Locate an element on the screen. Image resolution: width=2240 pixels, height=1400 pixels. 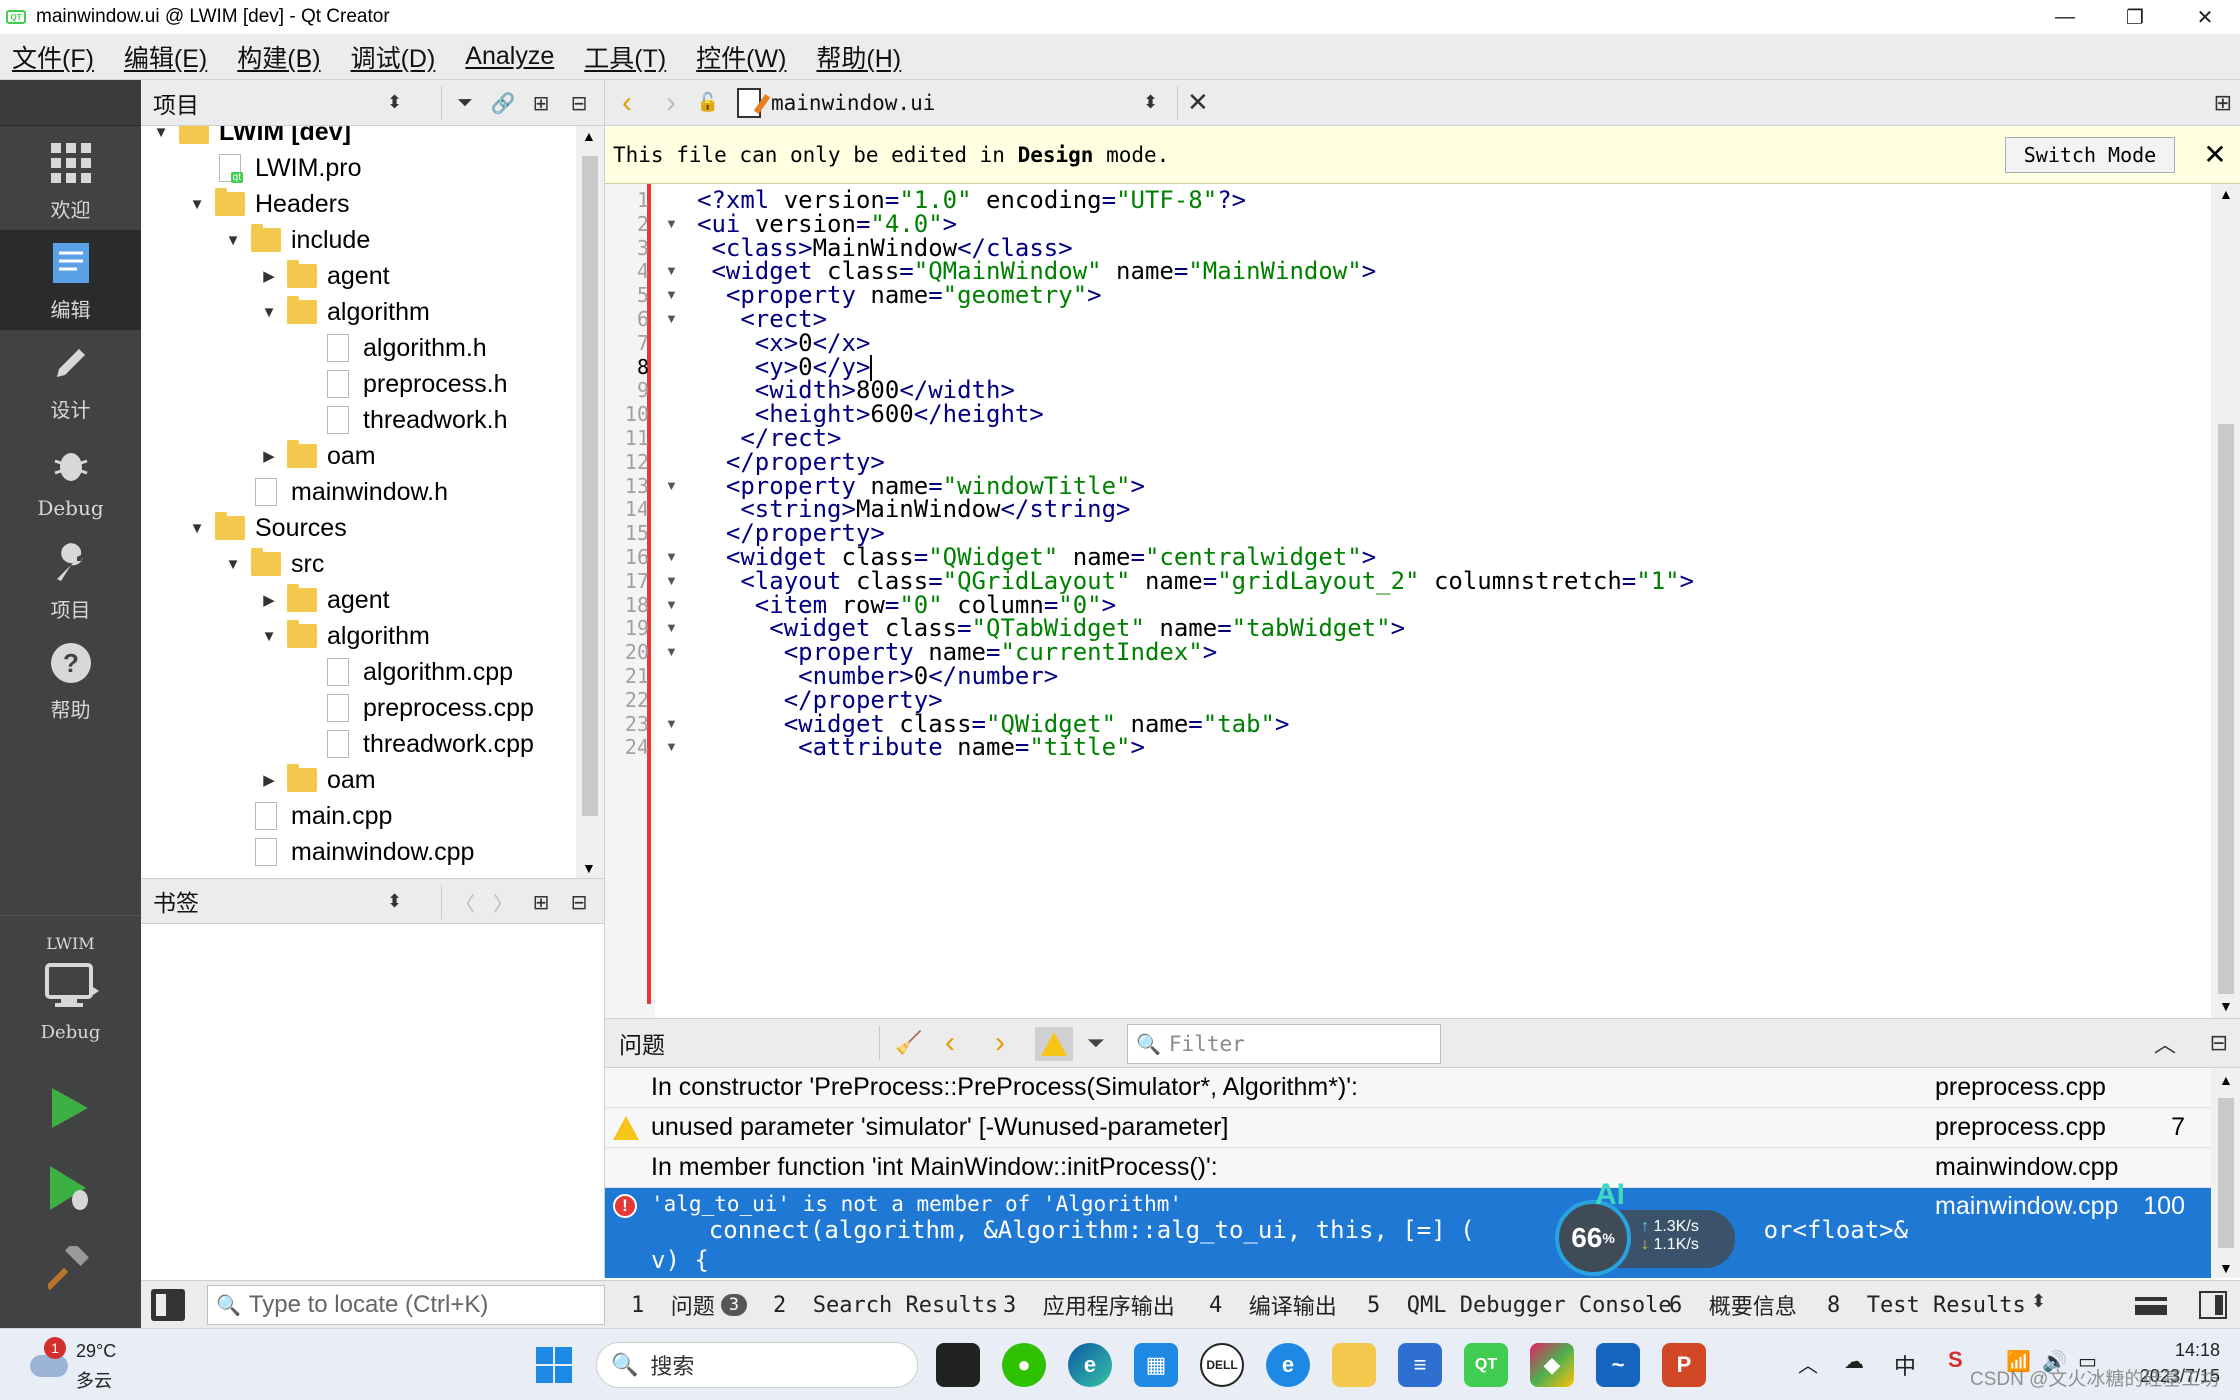
debug-run-button is located at coordinates (70, 1190).